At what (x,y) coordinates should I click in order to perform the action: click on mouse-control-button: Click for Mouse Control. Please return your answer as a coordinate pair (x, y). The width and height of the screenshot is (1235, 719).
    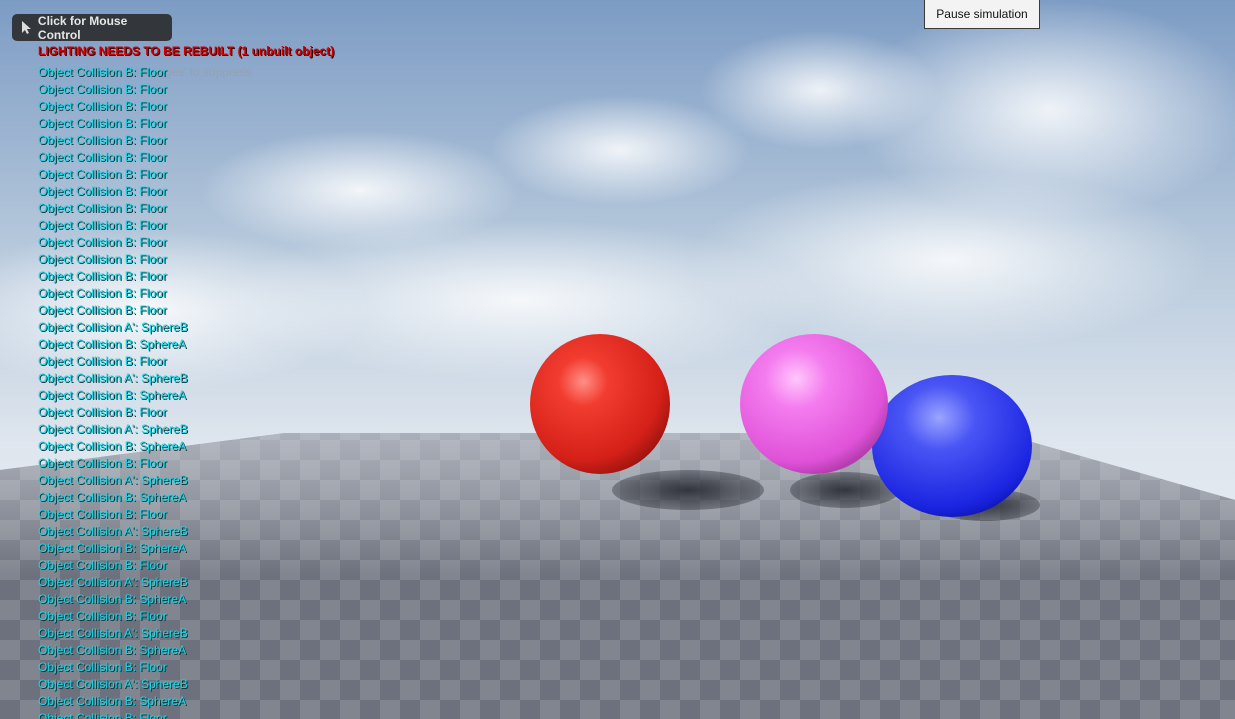
    Looking at the image, I should click on (92, 27).